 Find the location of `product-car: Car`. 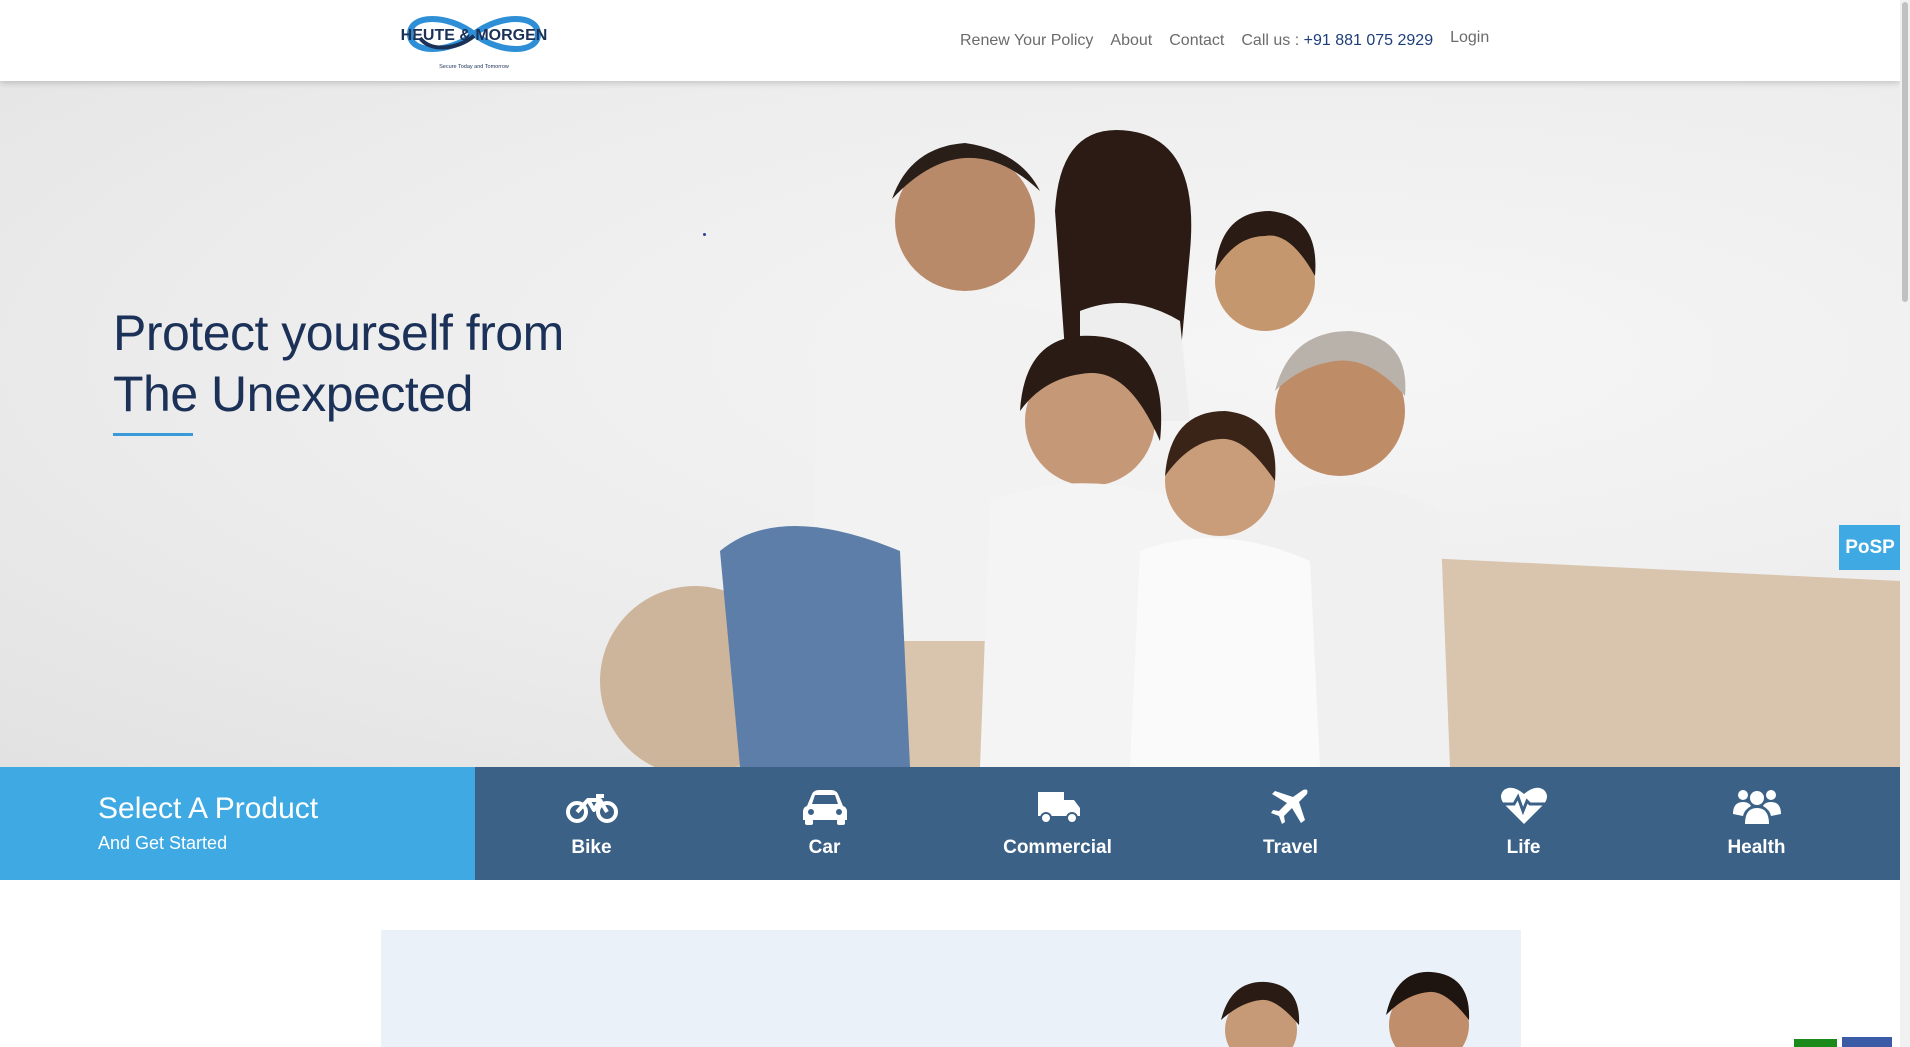

product-car: Car is located at coordinates (824, 823).